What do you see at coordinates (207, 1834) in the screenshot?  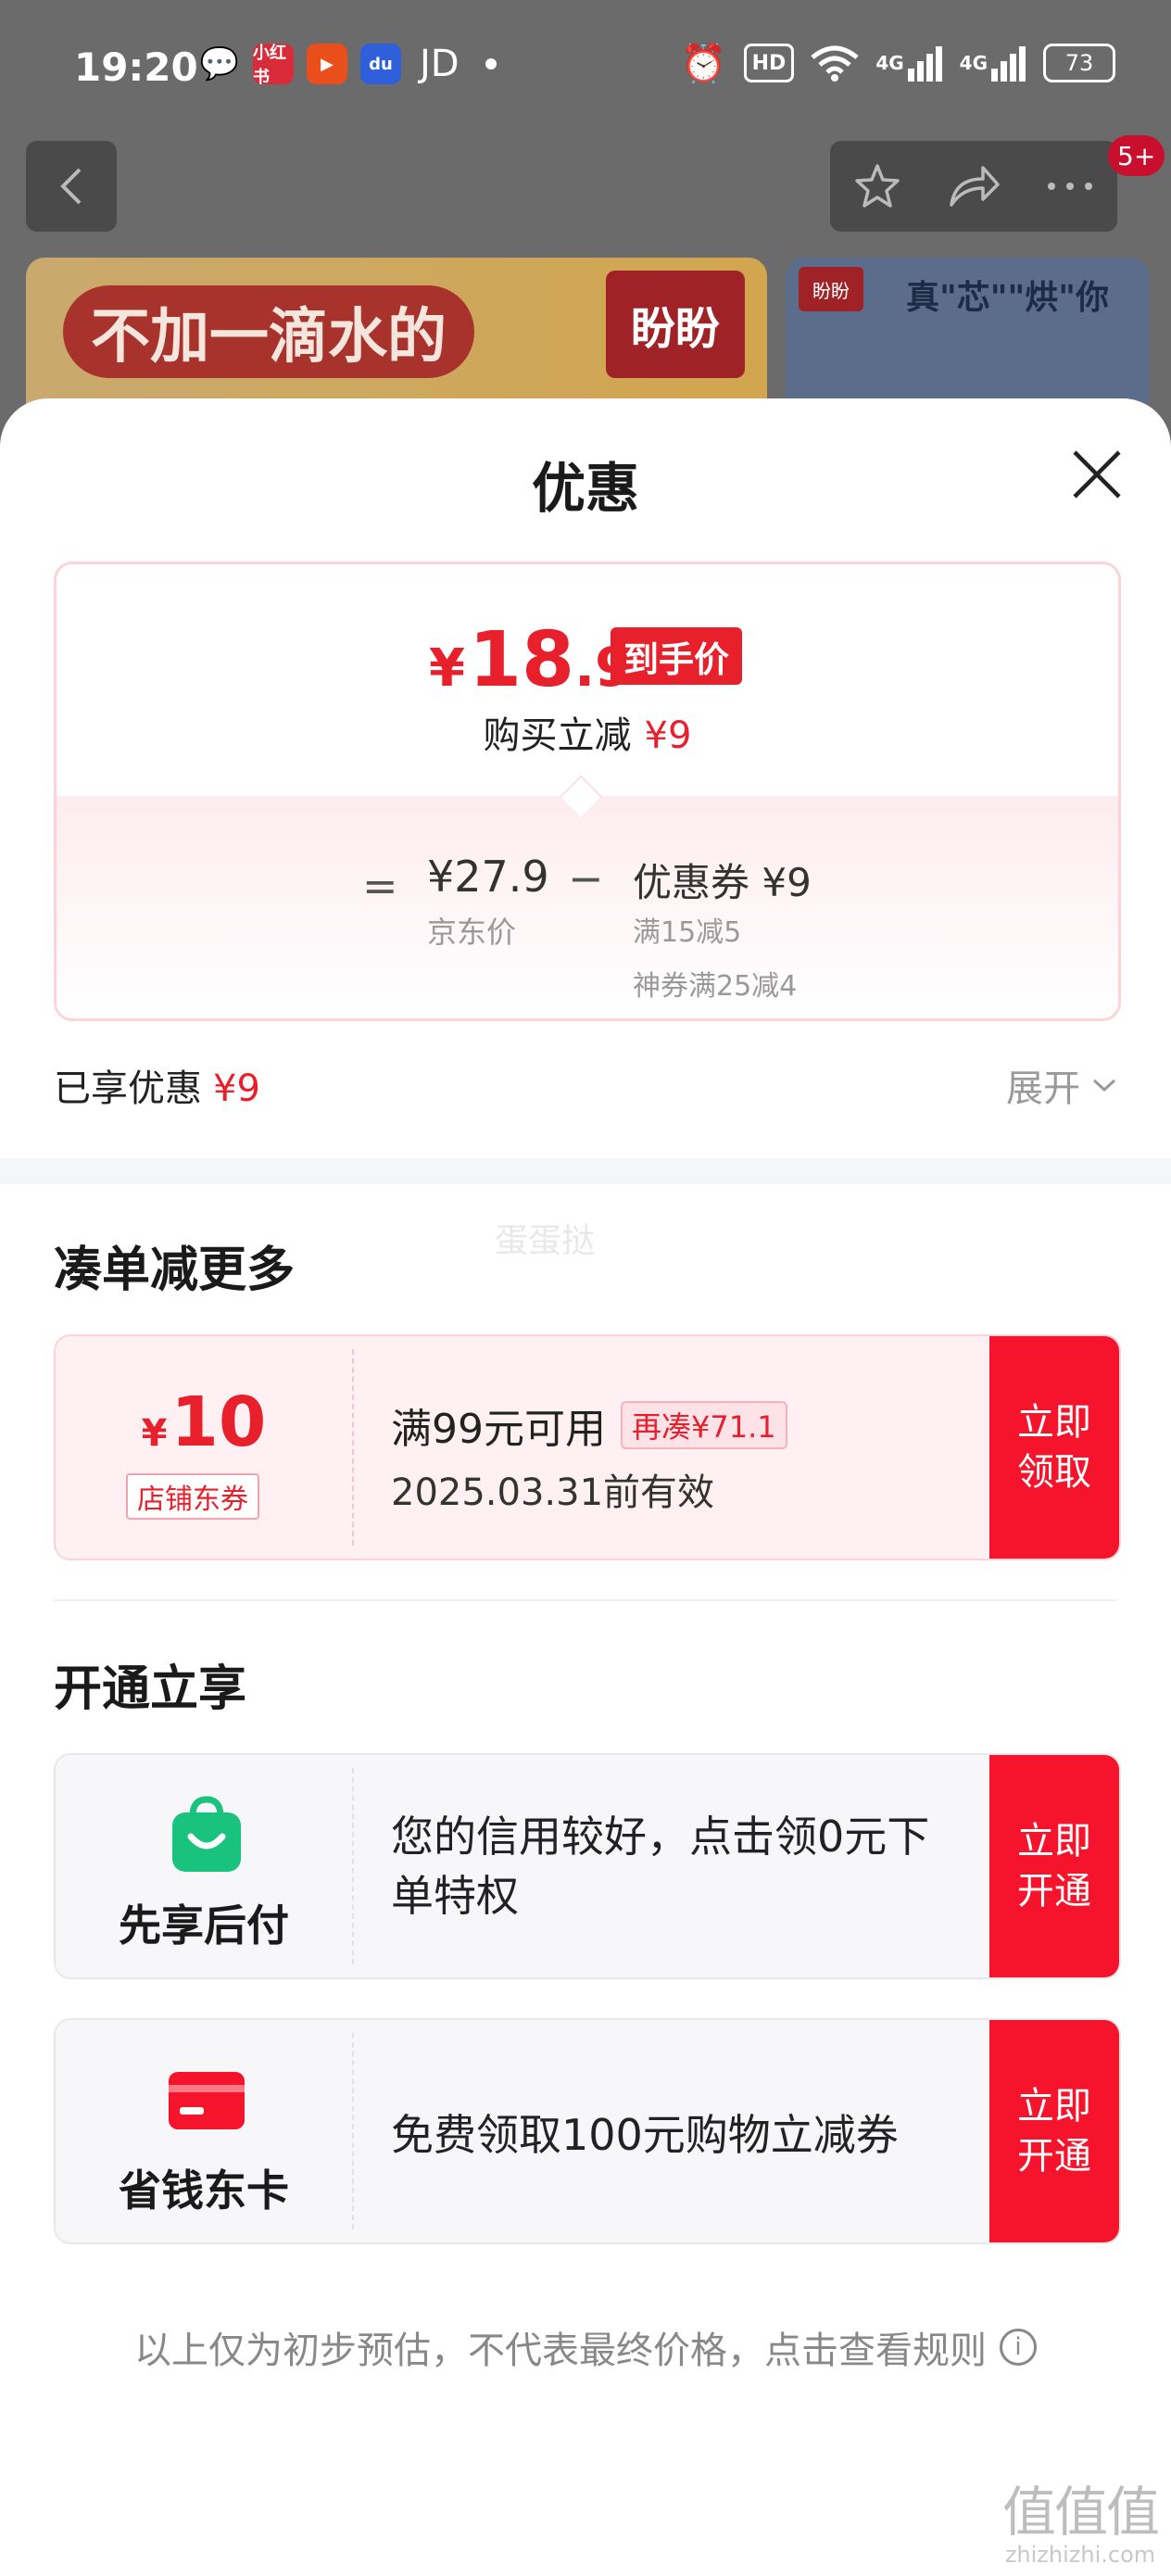 I see `shopping-bag-icon` at bounding box center [207, 1834].